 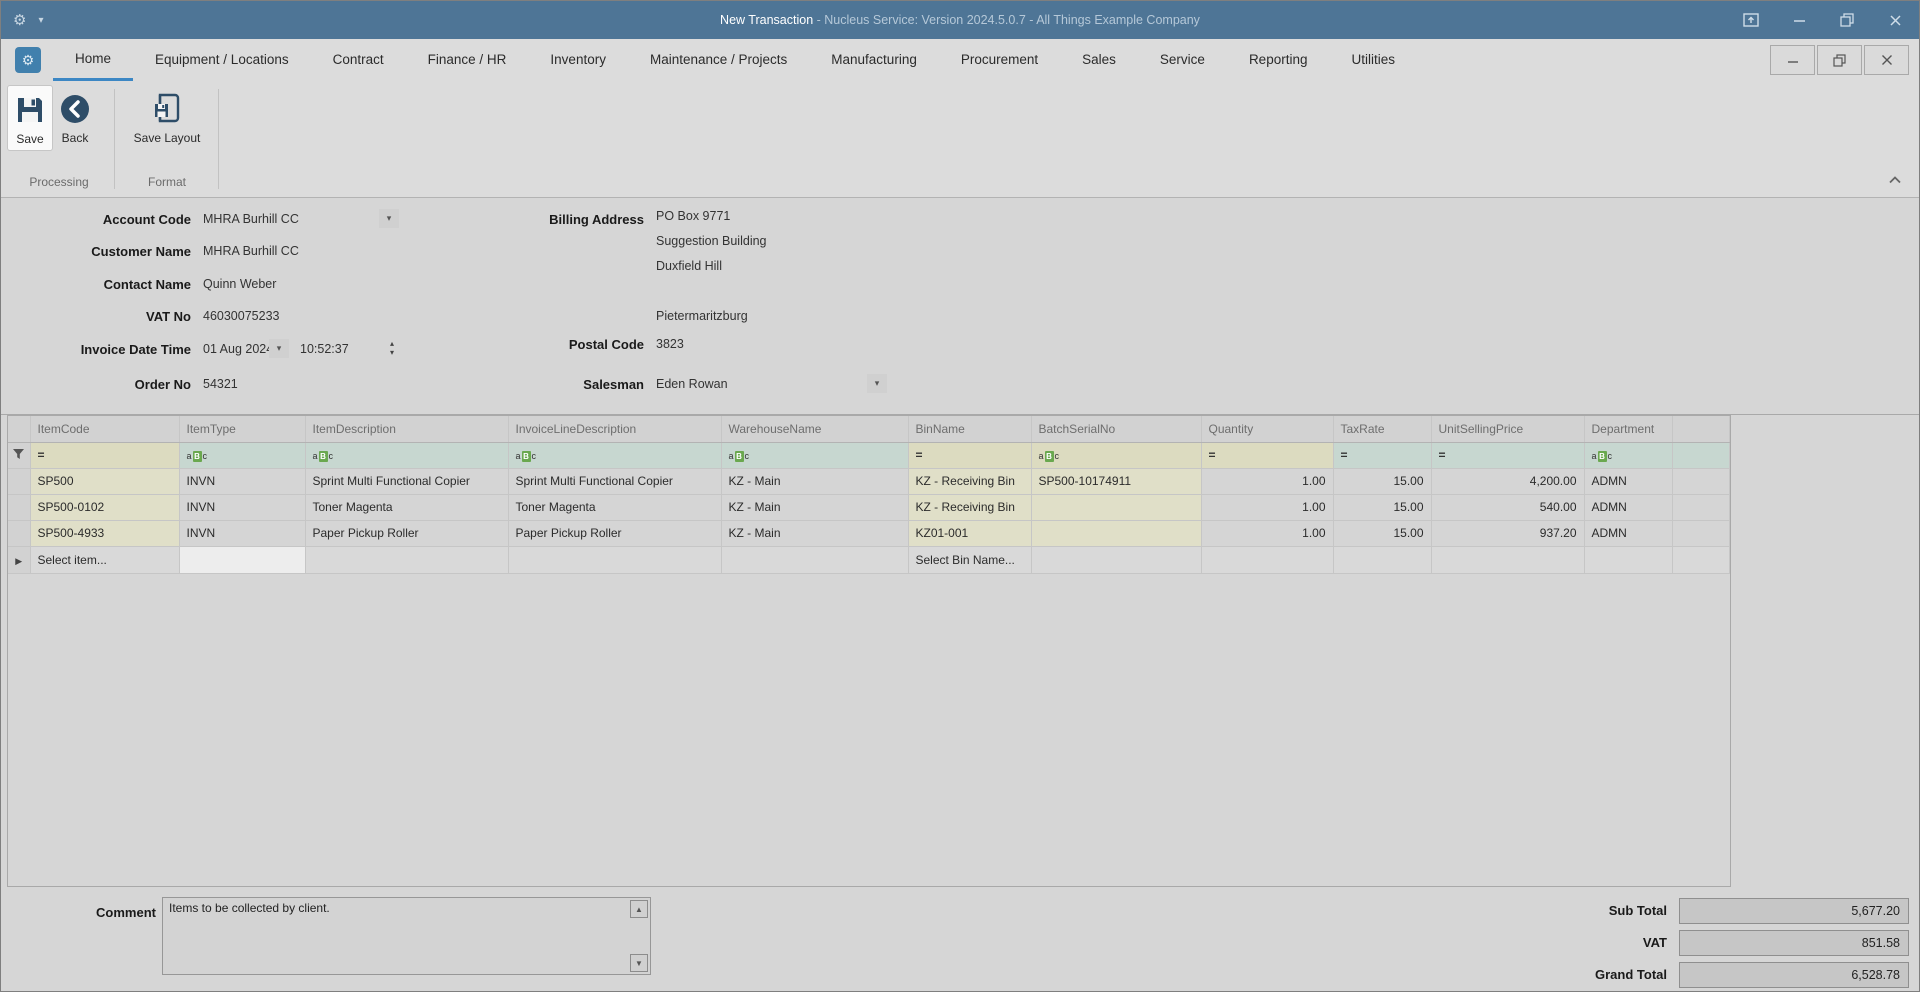 What do you see at coordinates (75, 117) in the screenshot?
I see `back-button: Back` at bounding box center [75, 117].